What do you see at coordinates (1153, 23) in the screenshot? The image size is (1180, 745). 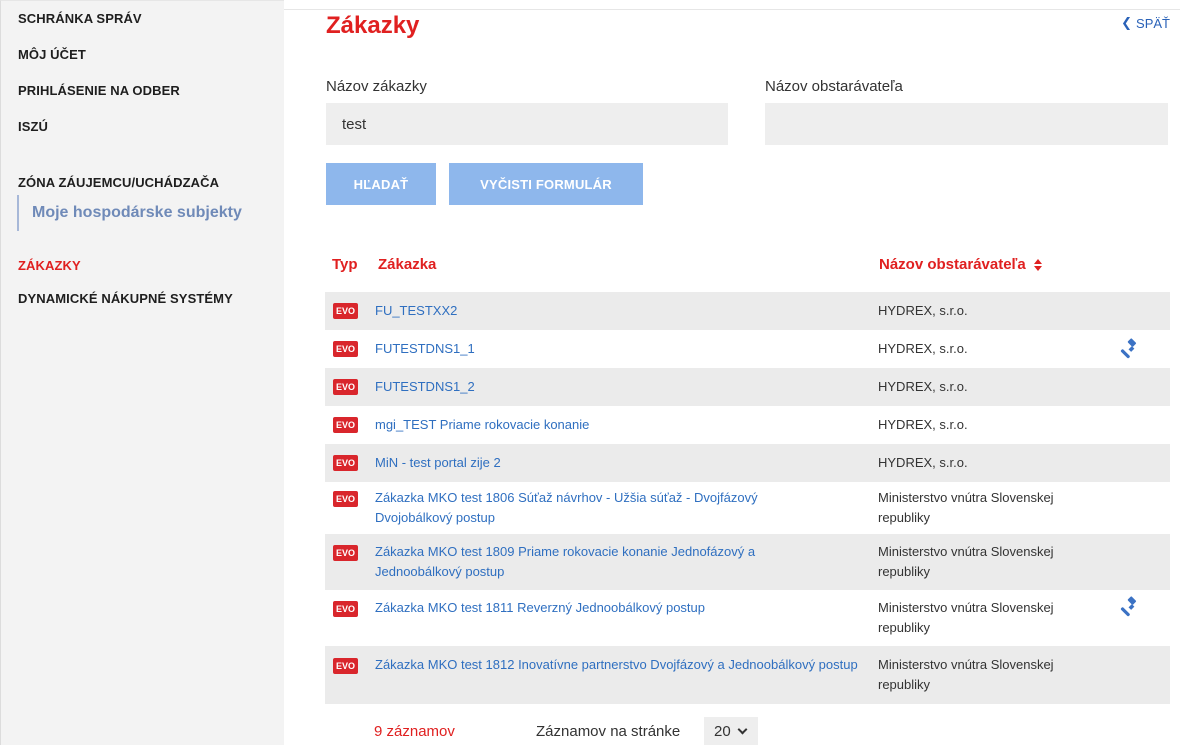 I see `back-link-label: SPÄŤ` at bounding box center [1153, 23].